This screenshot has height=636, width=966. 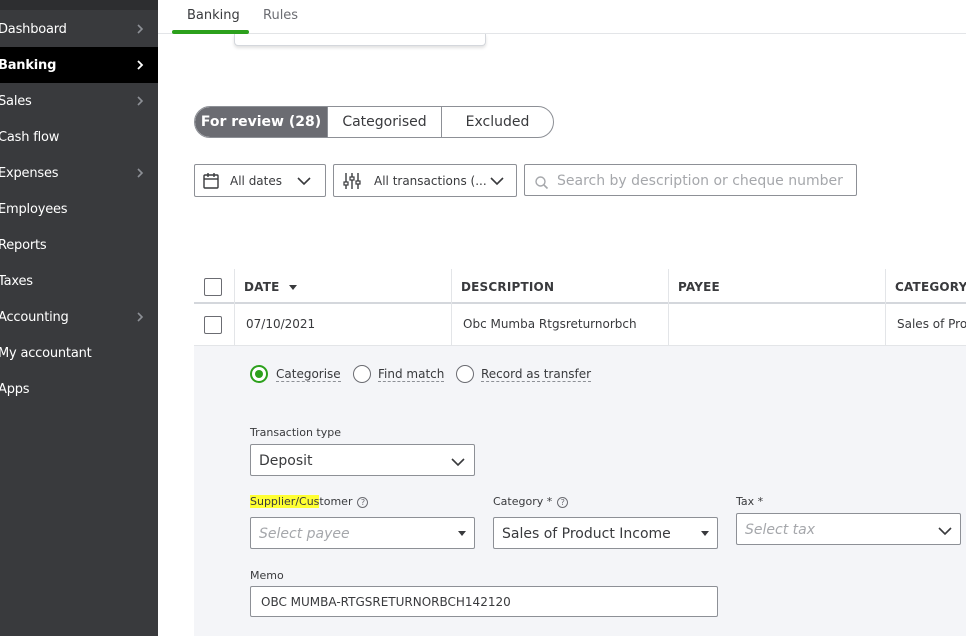 What do you see at coordinates (211, 182) in the screenshot?
I see `calendar-icon` at bounding box center [211, 182].